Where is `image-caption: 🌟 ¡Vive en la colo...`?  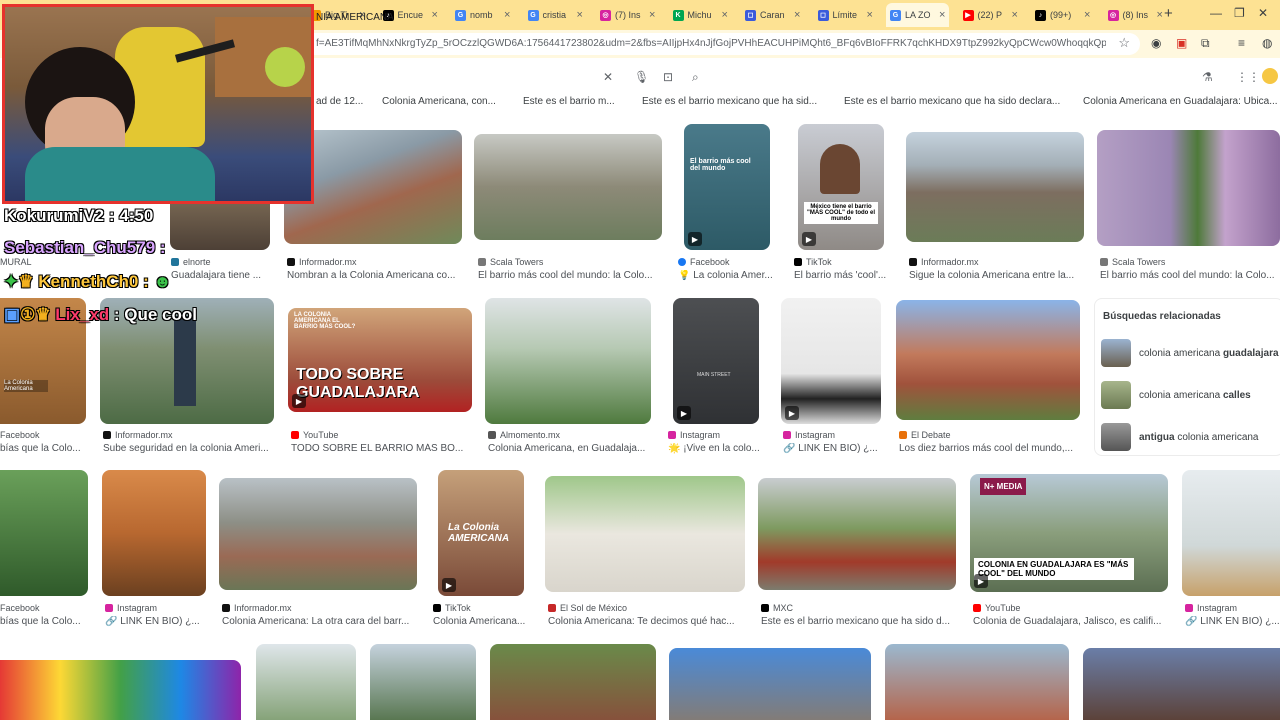 image-caption: 🌟 ¡Vive en la colo... is located at coordinates (716, 448).